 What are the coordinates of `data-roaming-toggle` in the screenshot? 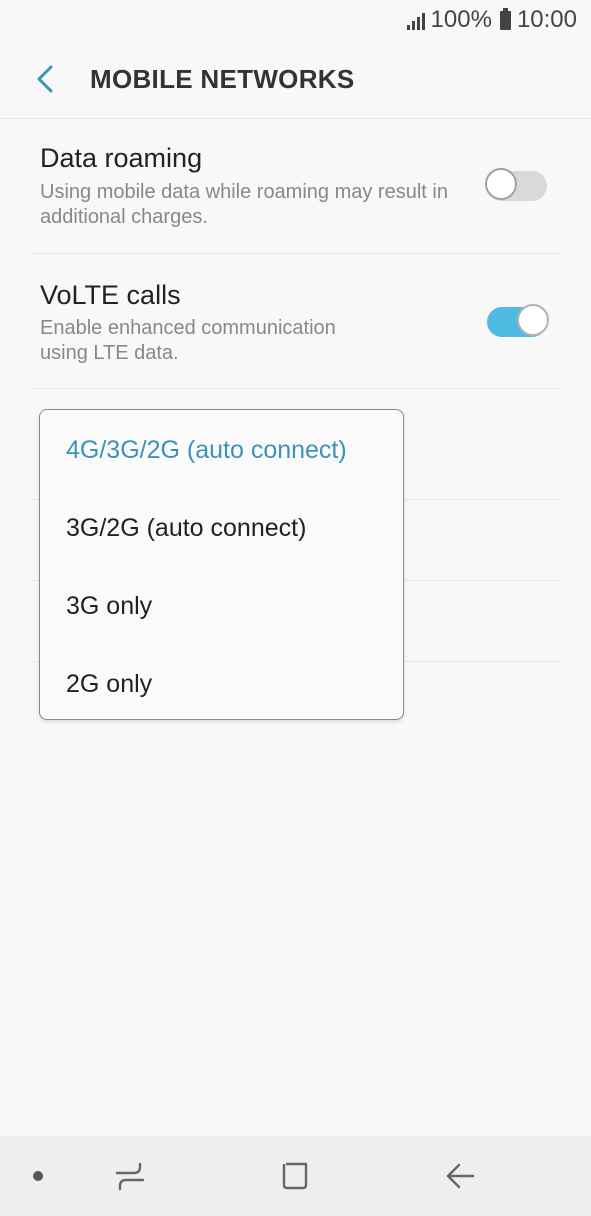 It's located at (516, 184).